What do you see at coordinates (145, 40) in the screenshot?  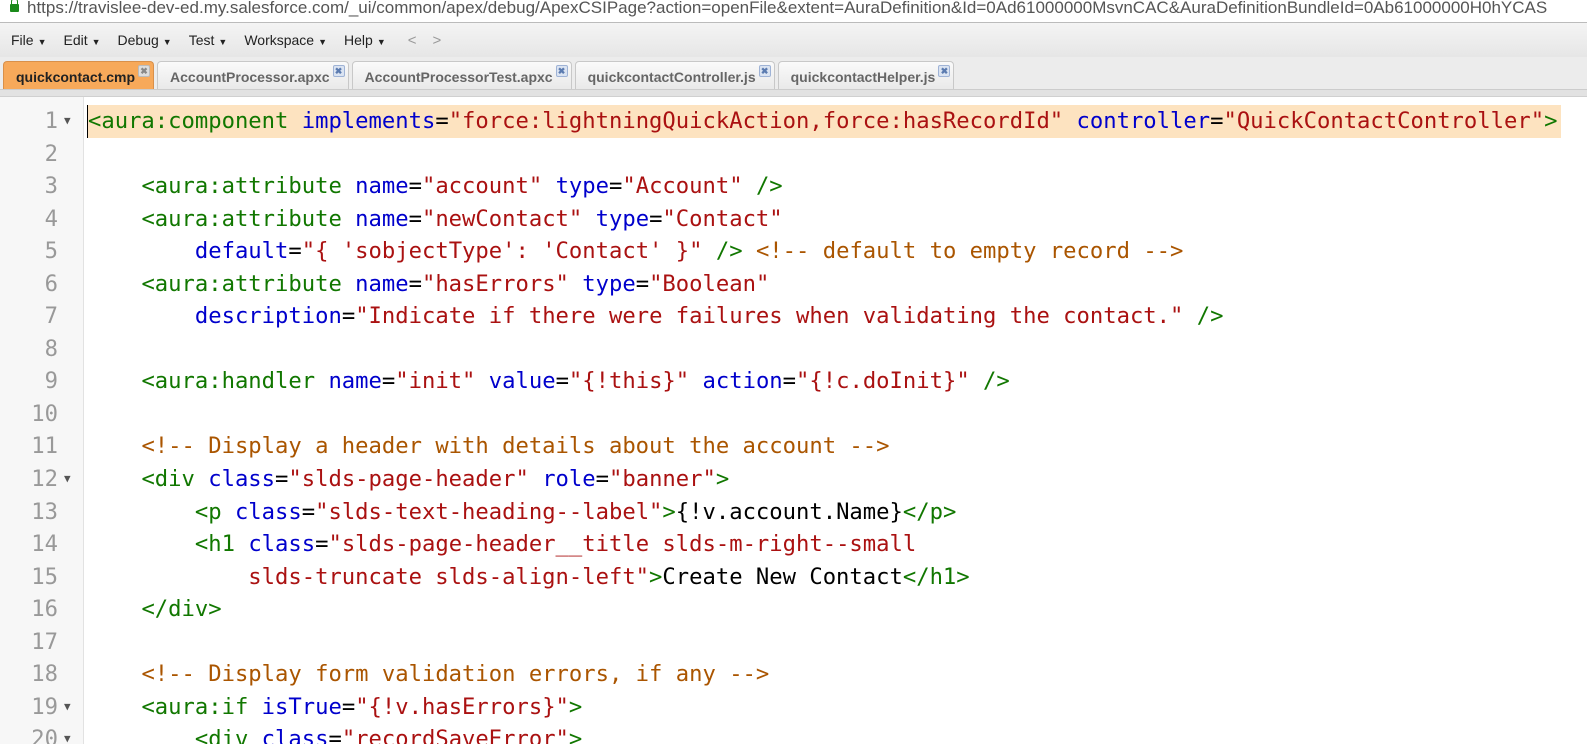 I see `menu-debug: Debug ▼` at bounding box center [145, 40].